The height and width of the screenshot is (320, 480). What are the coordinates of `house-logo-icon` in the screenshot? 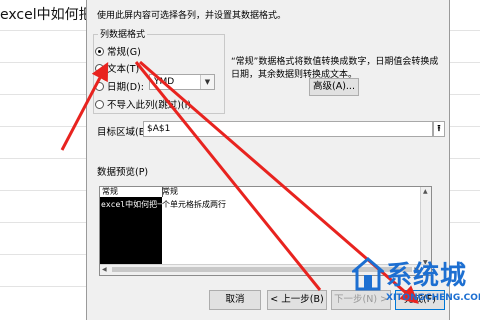 It's located at (368, 274).